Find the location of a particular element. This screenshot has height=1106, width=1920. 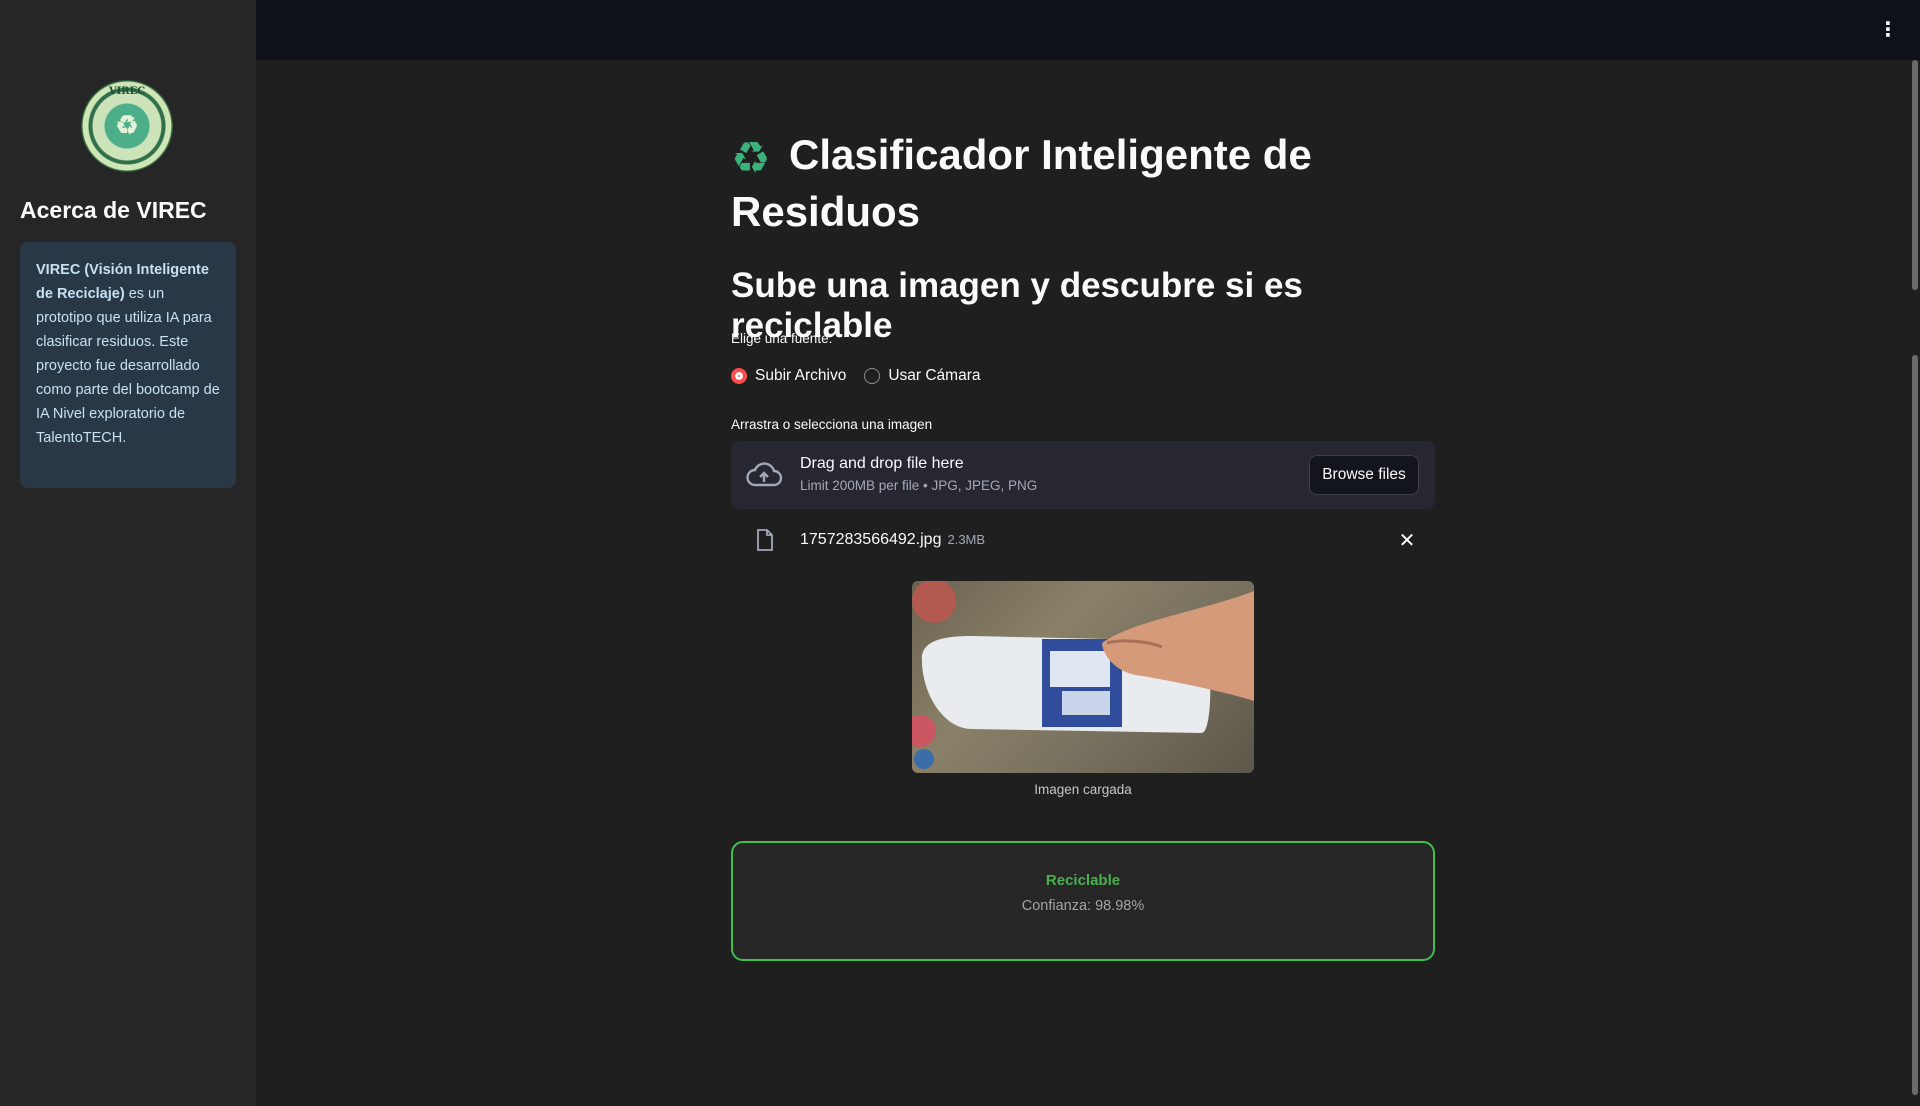

radio-subir-archivo: Subir Archivo is located at coordinates (788, 376).